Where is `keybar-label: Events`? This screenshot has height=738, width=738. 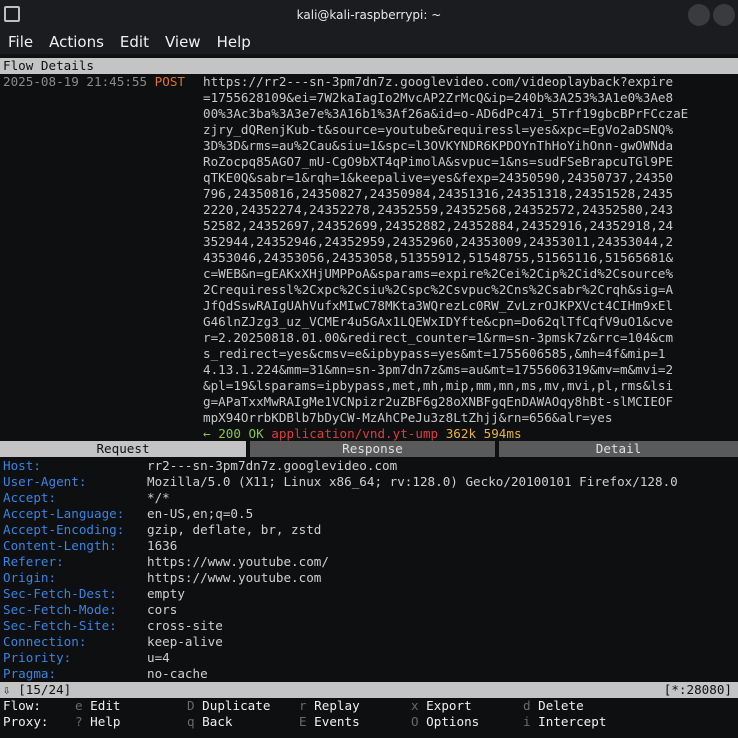 keybar-label: Events is located at coordinates (333, 721).